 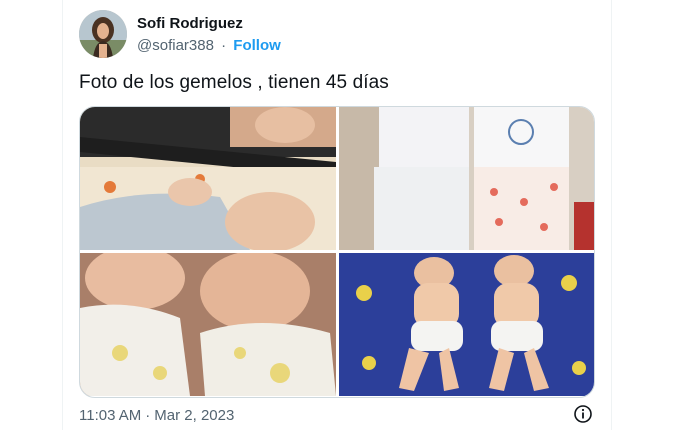 I want to click on handle-row: @sofiar388 · Follow, so click(x=209, y=45).